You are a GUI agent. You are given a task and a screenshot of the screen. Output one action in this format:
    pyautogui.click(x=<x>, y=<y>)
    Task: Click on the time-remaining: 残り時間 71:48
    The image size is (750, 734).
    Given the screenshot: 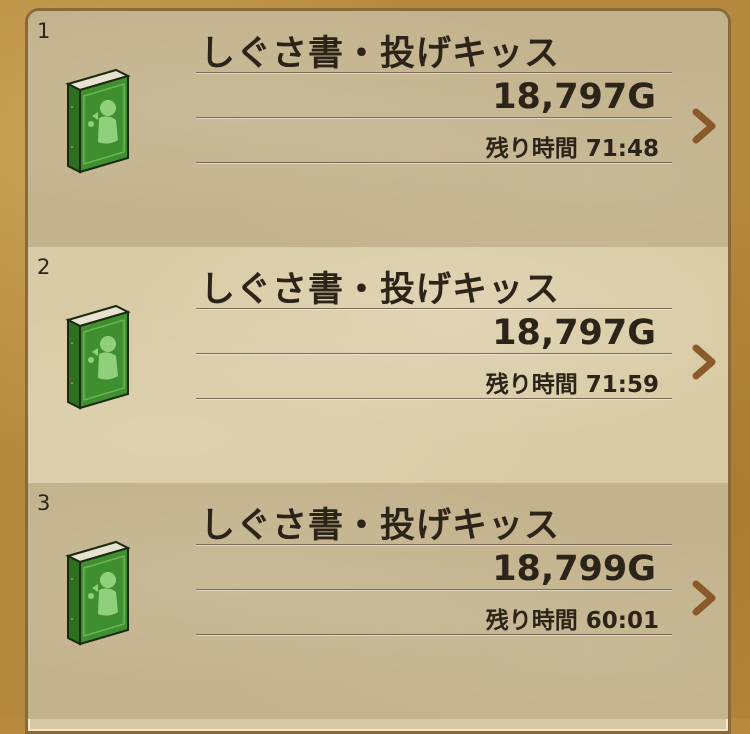 What is the action you would take?
    pyautogui.click(x=572, y=149)
    